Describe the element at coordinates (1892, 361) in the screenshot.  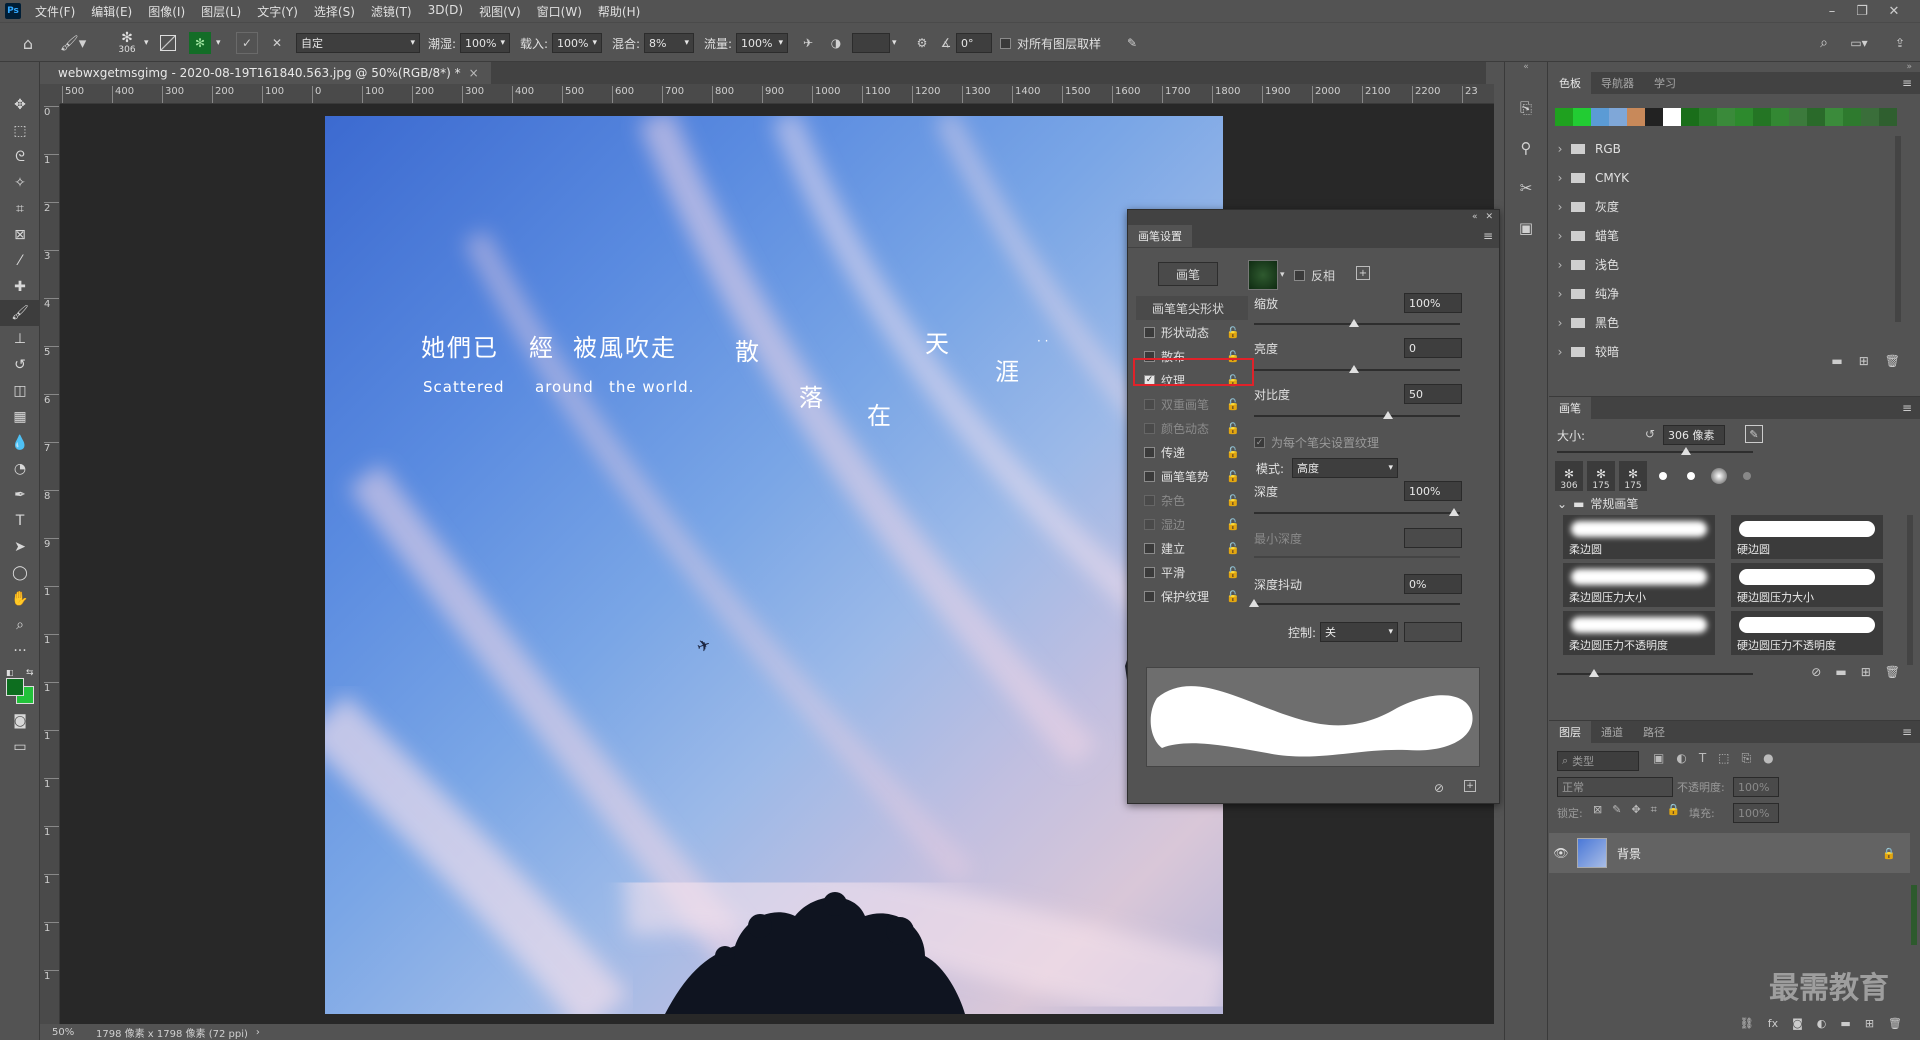
I see `delete-swatch-icon: 🗑` at that location.